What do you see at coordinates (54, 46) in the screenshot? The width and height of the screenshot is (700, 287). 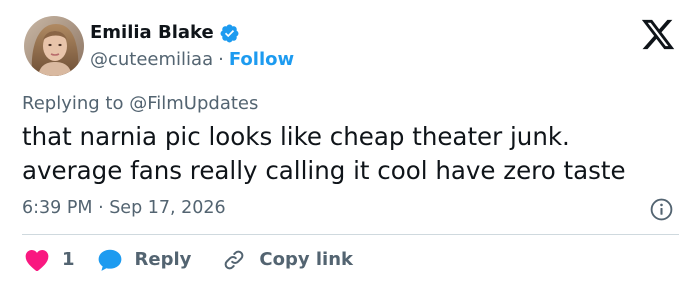 I see `avatar` at bounding box center [54, 46].